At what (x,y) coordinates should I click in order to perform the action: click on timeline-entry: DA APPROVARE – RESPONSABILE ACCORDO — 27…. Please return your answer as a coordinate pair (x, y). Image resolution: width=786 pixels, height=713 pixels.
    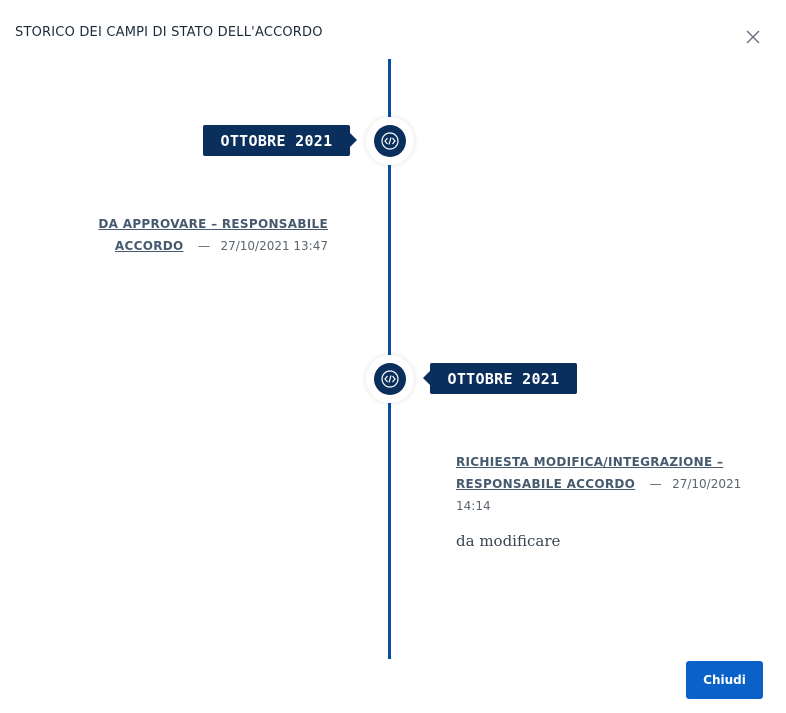
    Looking at the image, I should click on (198, 235).